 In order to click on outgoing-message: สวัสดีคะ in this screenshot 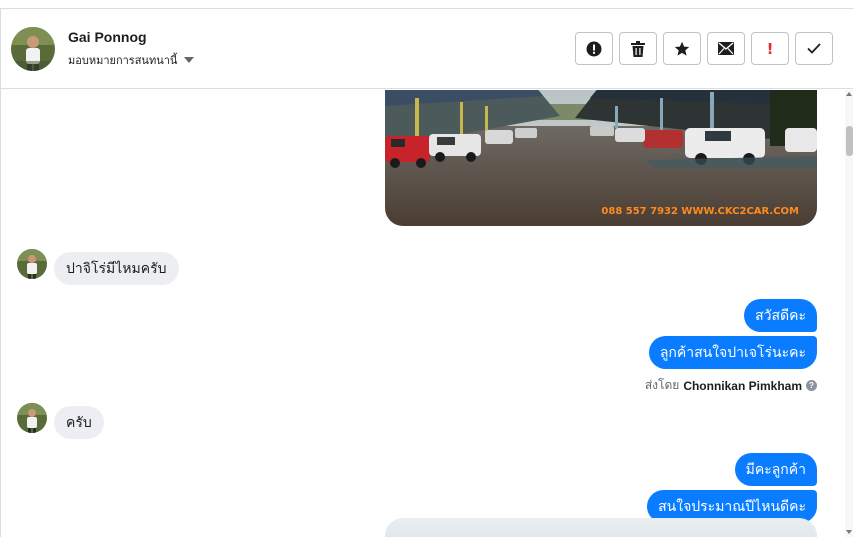, I will do `click(780, 315)`.